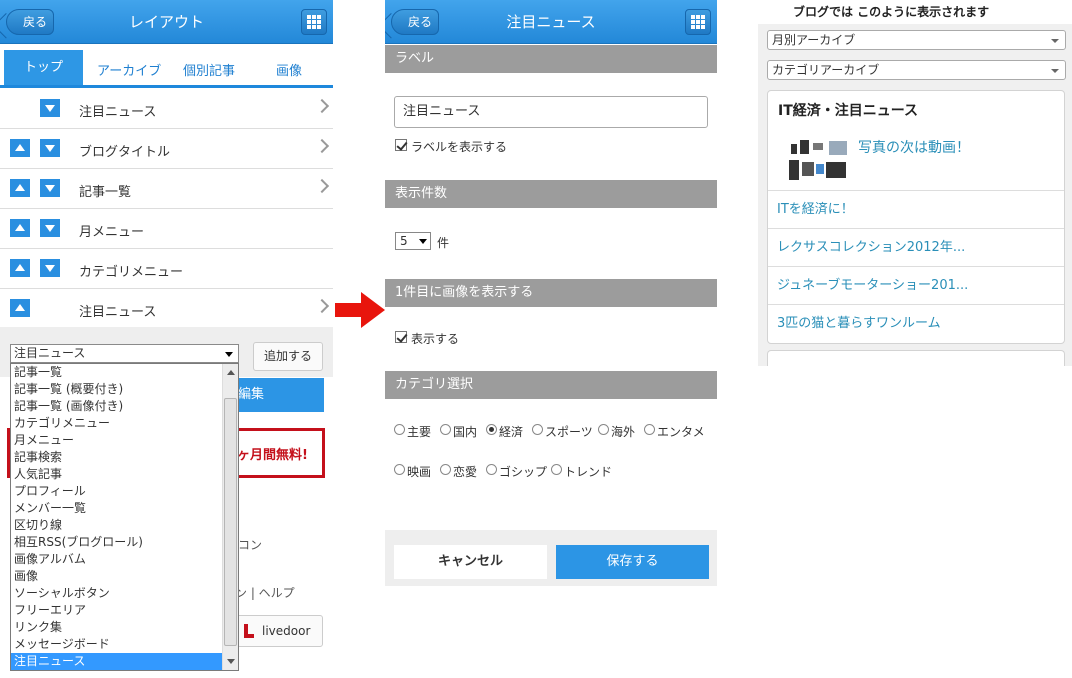 The height and width of the screenshot is (678, 1072). I want to click on livedoor-button: livedoor, so click(278, 631).